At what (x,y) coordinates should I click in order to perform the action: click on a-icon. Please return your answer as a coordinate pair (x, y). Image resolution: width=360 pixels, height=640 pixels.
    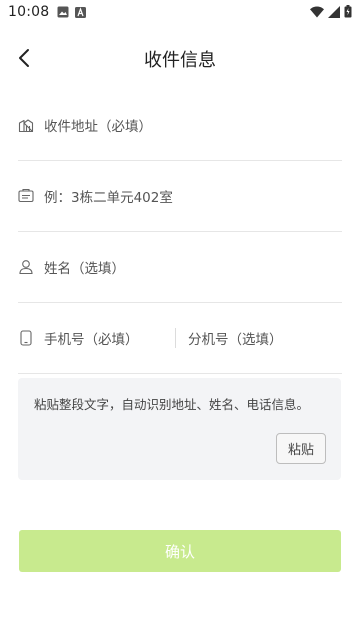
    Looking at the image, I should click on (81, 12).